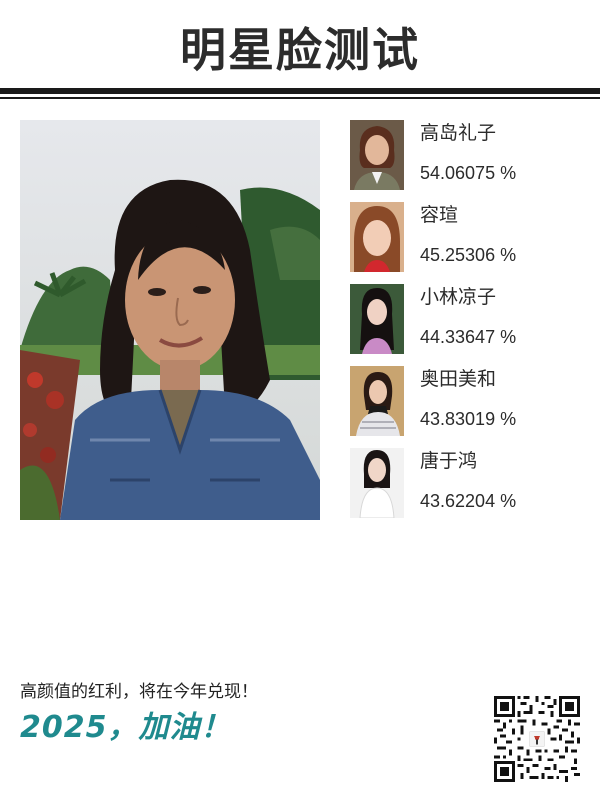  What do you see at coordinates (468, 255) in the screenshot?
I see `match-score: 45.25306 %` at bounding box center [468, 255].